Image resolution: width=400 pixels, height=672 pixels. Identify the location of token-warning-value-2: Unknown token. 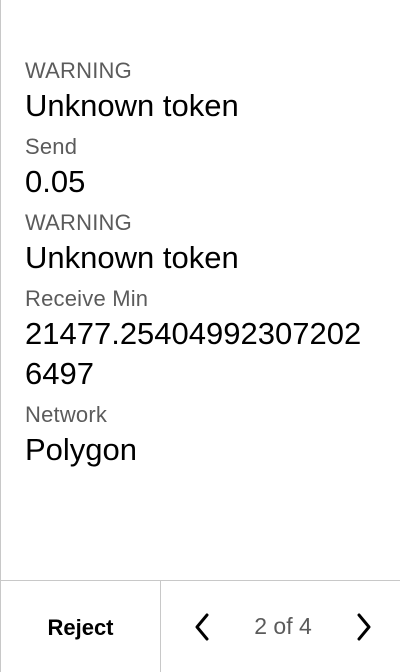
(132, 257).